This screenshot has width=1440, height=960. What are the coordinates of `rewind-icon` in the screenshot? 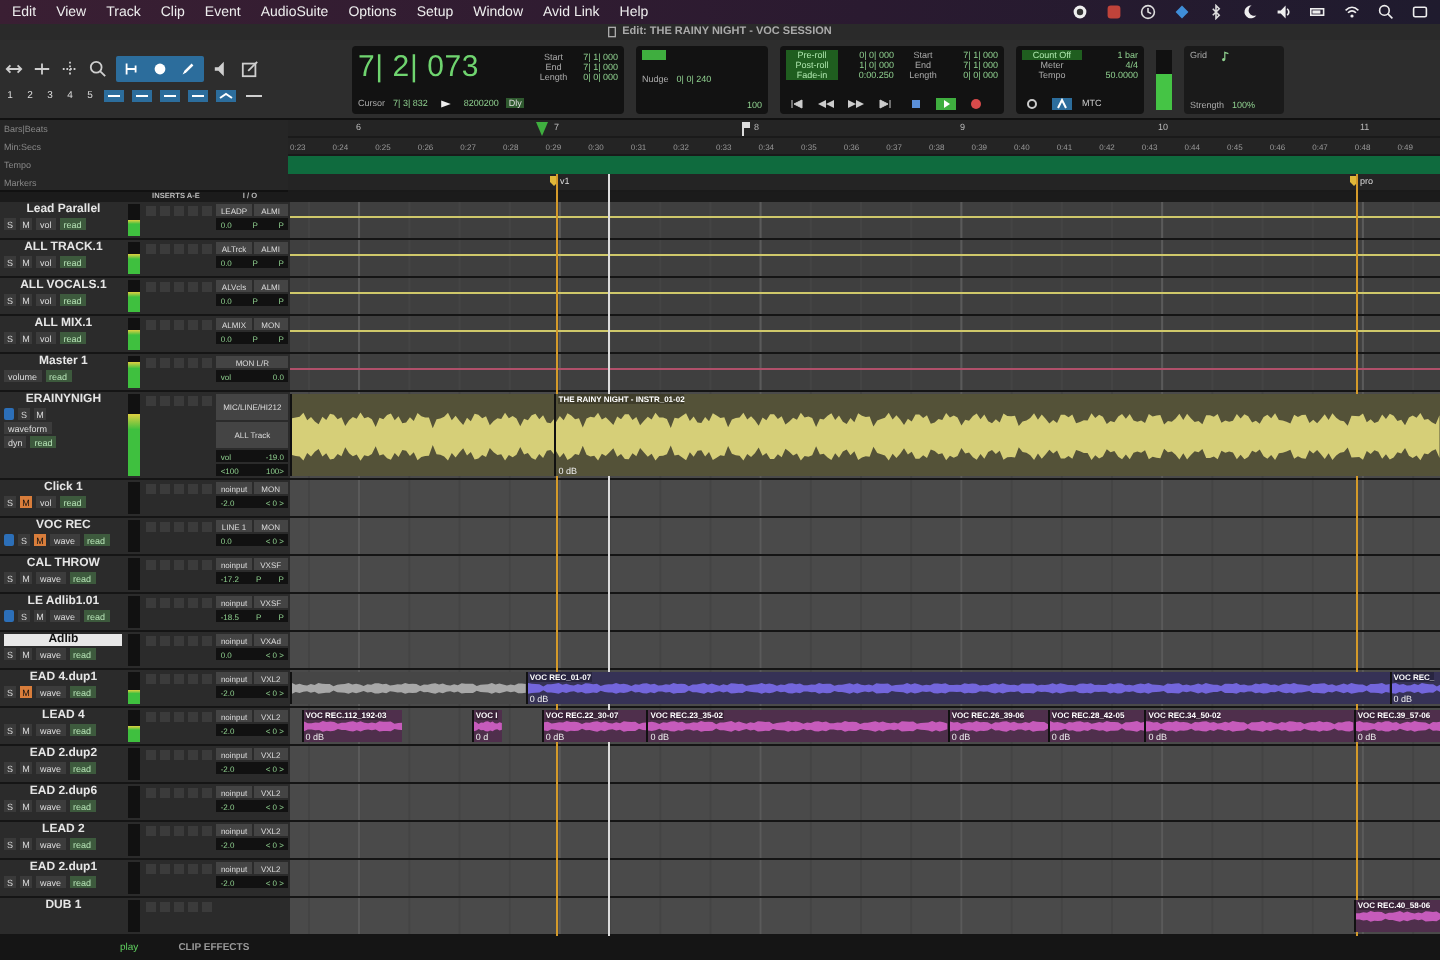 It's located at (826, 103).